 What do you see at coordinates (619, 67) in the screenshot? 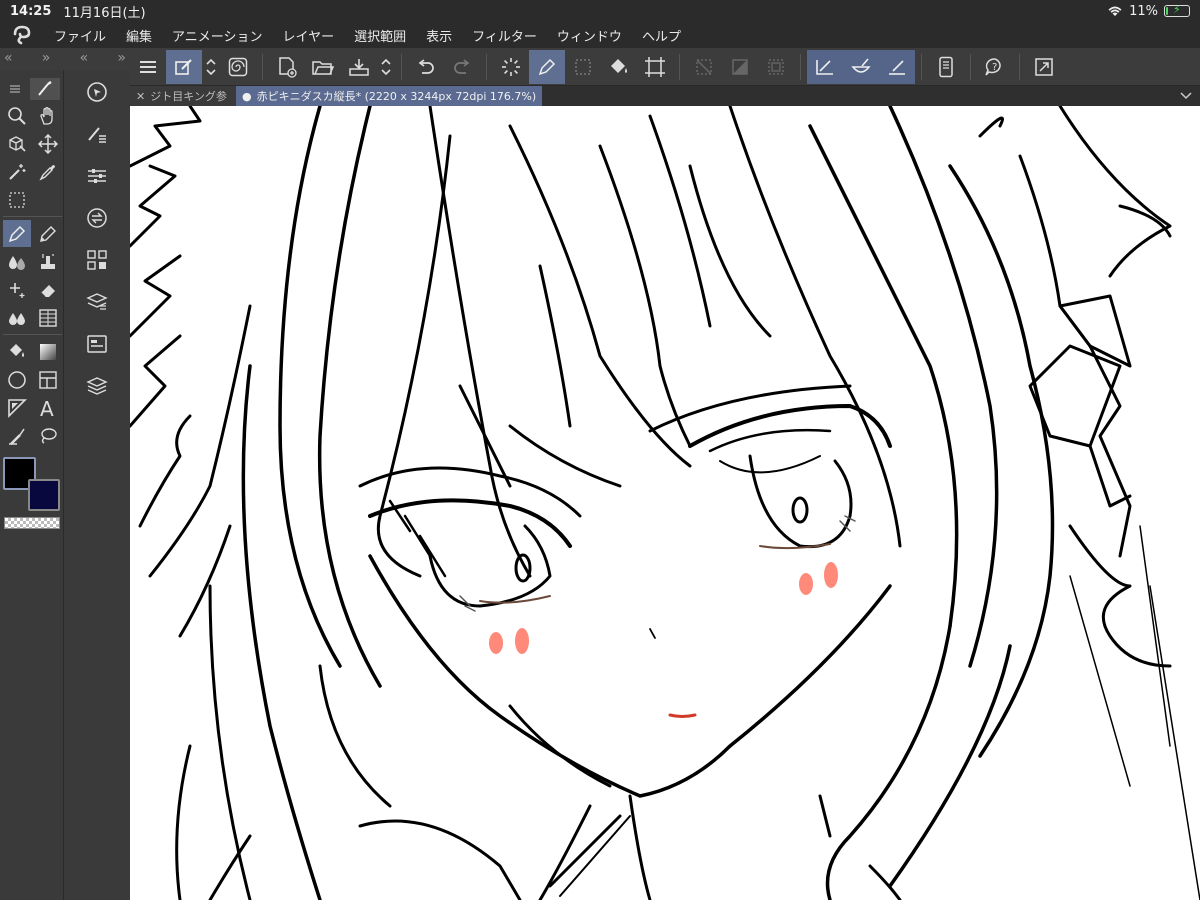
I see `fill-icon` at bounding box center [619, 67].